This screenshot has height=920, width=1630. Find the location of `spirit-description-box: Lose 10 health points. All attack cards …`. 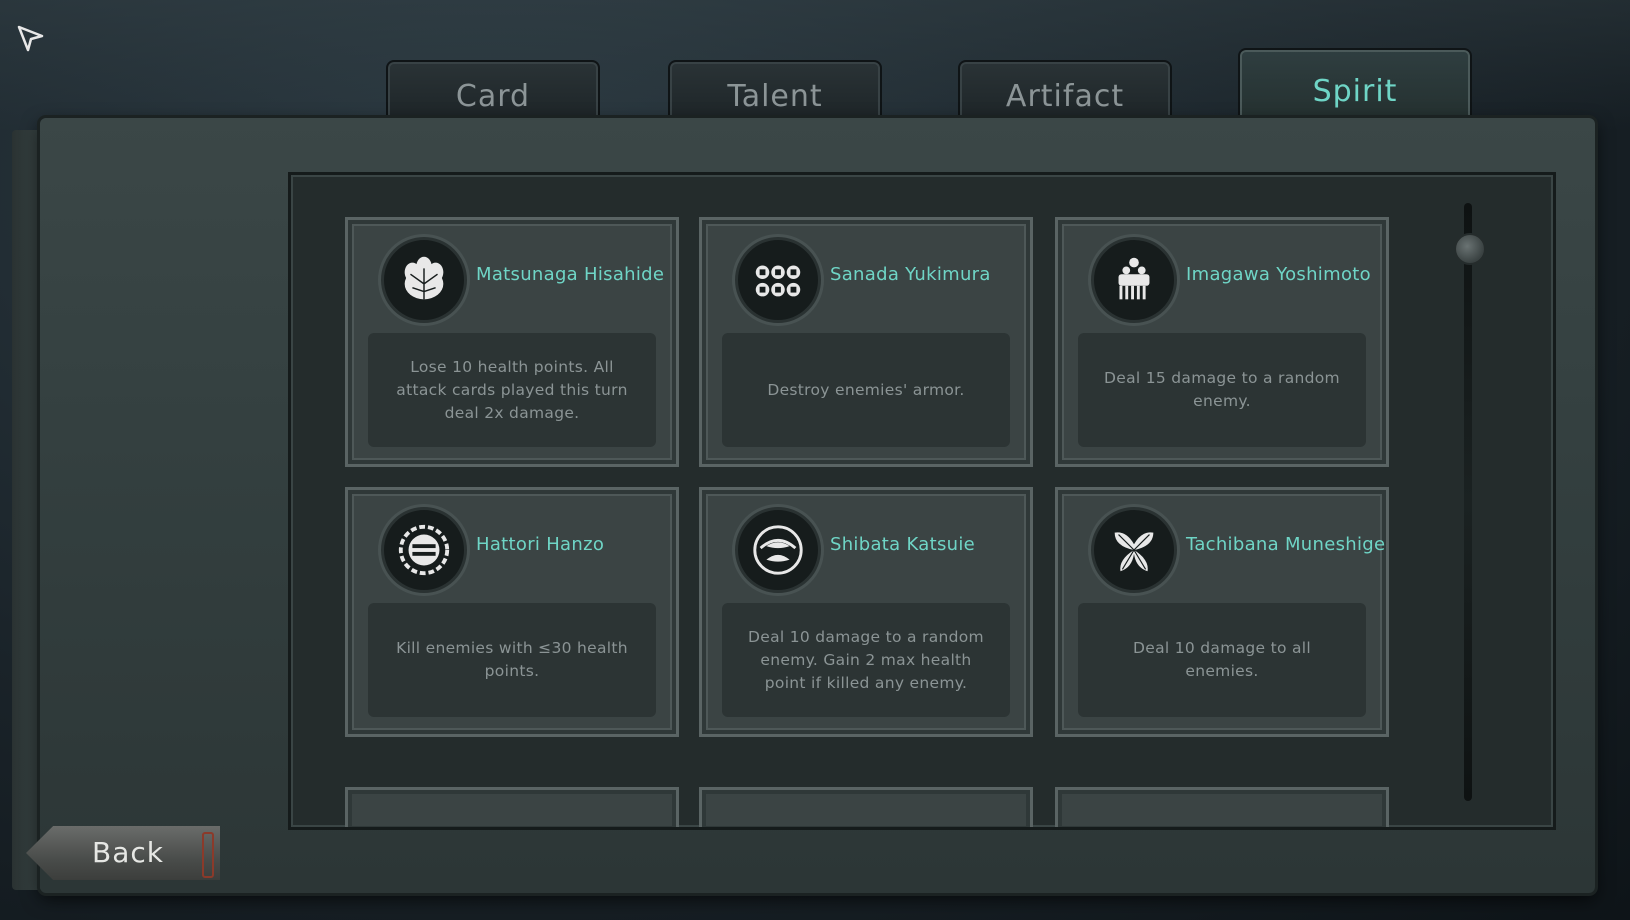

spirit-description-box: Lose 10 health points. All attack cards … is located at coordinates (512, 390).